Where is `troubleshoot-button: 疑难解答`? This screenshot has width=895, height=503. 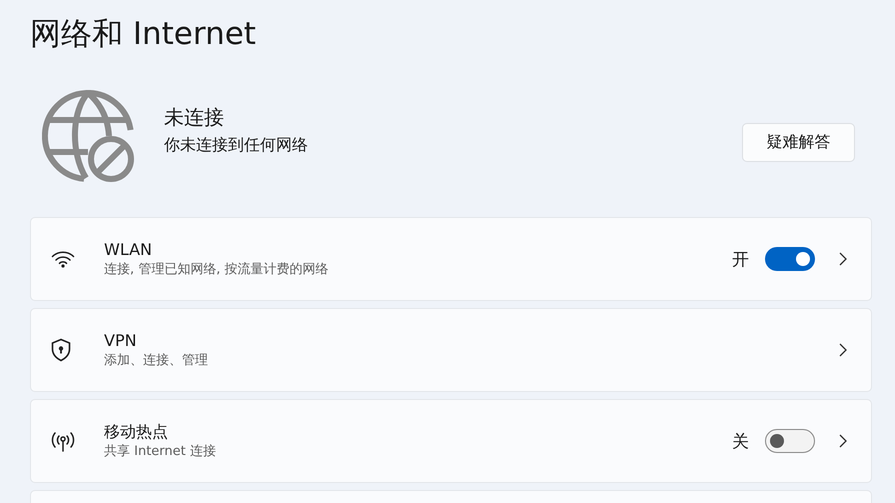
troubleshoot-button: 疑难解答 is located at coordinates (798, 142).